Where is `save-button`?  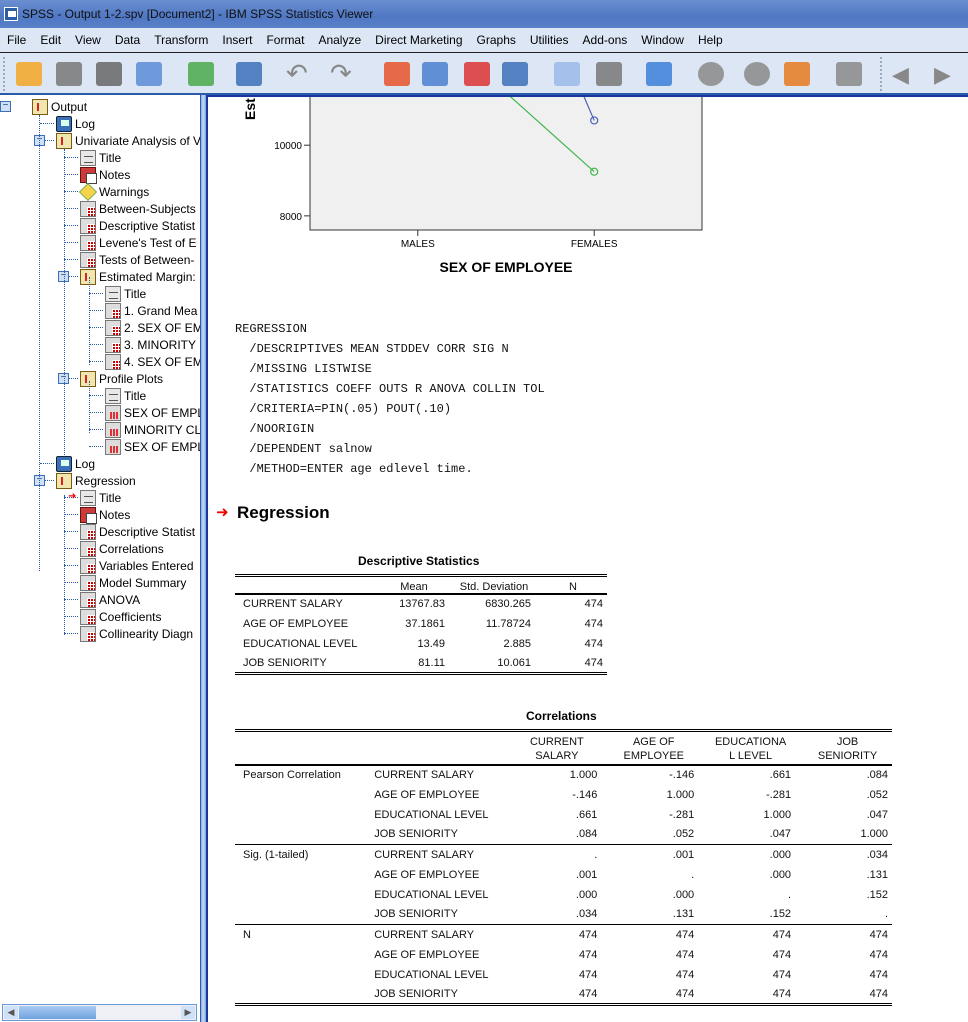
save-button is located at coordinates (69, 74).